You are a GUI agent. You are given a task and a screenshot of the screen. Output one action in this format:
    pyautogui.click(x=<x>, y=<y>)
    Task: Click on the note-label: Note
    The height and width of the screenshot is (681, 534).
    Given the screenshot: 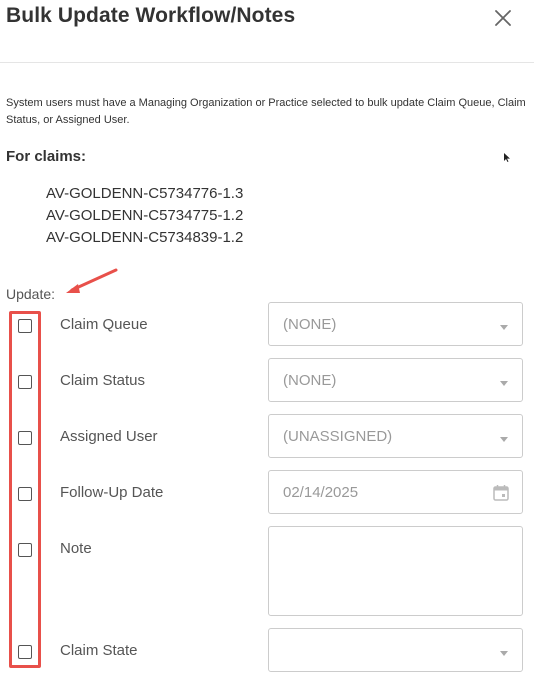 What is the action you would take?
    pyautogui.click(x=76, y=548)
    